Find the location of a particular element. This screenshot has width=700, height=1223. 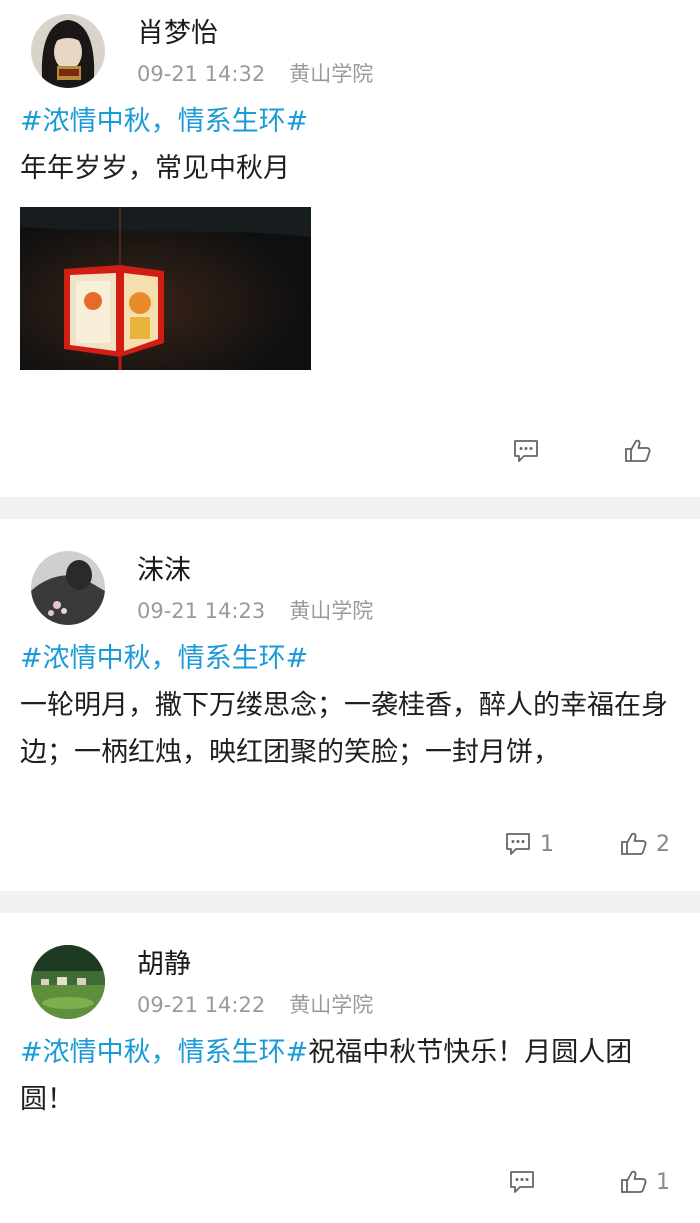

like-button: 2 is located at coordinates (645, 844).